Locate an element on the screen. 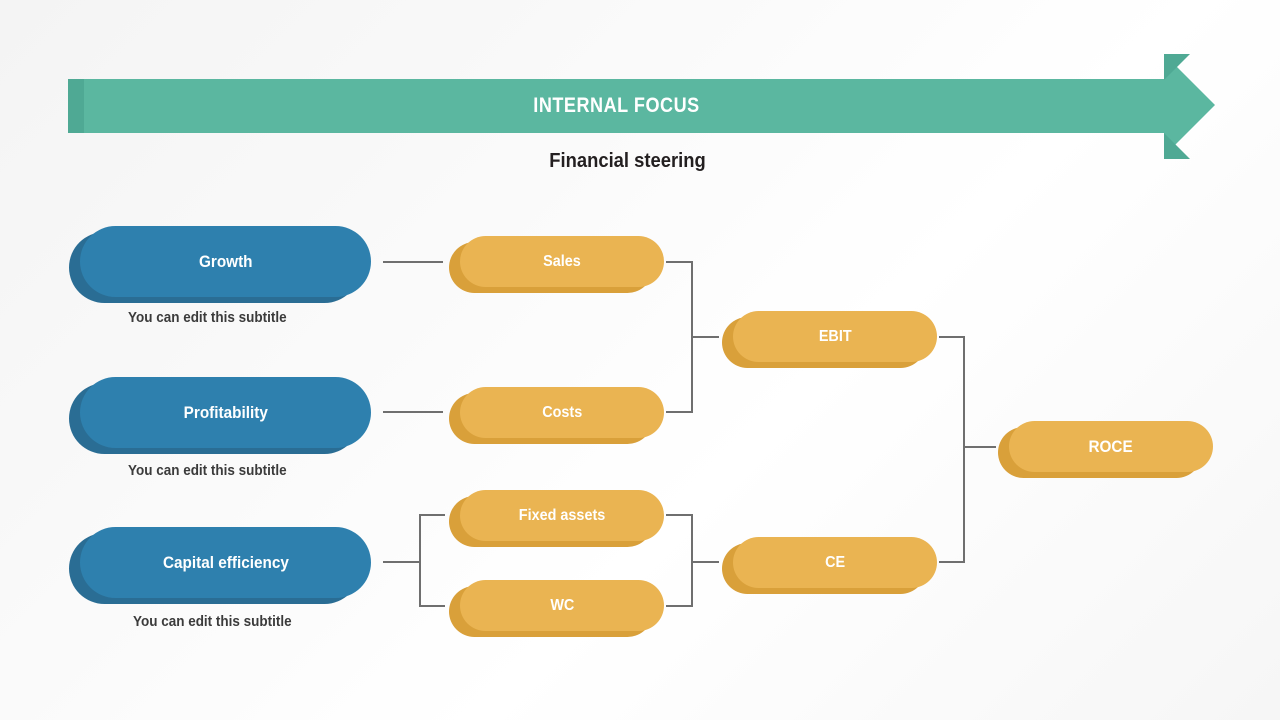 This screenshot has width=1280, height=720. connector-costs-to-ebit-stub is located at coordinates (679, 412).